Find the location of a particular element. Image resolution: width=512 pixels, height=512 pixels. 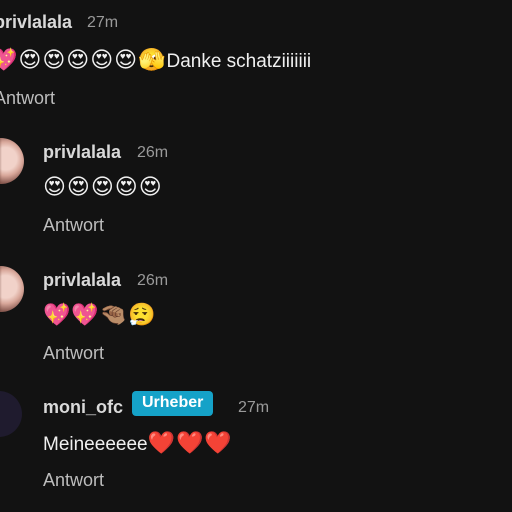

comment-text: Meineeeeee❤️❤️❤️ is located at coordinates (138, 443).